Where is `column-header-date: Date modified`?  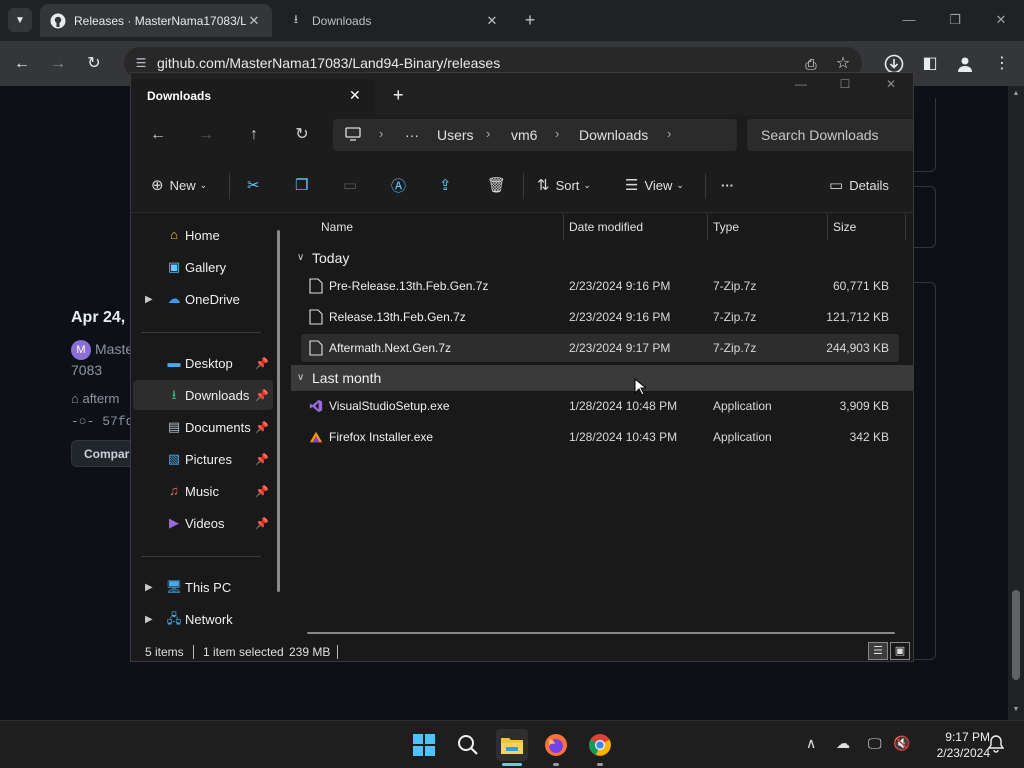 column-header-date: Date modified is located at coordinates (606, 227).